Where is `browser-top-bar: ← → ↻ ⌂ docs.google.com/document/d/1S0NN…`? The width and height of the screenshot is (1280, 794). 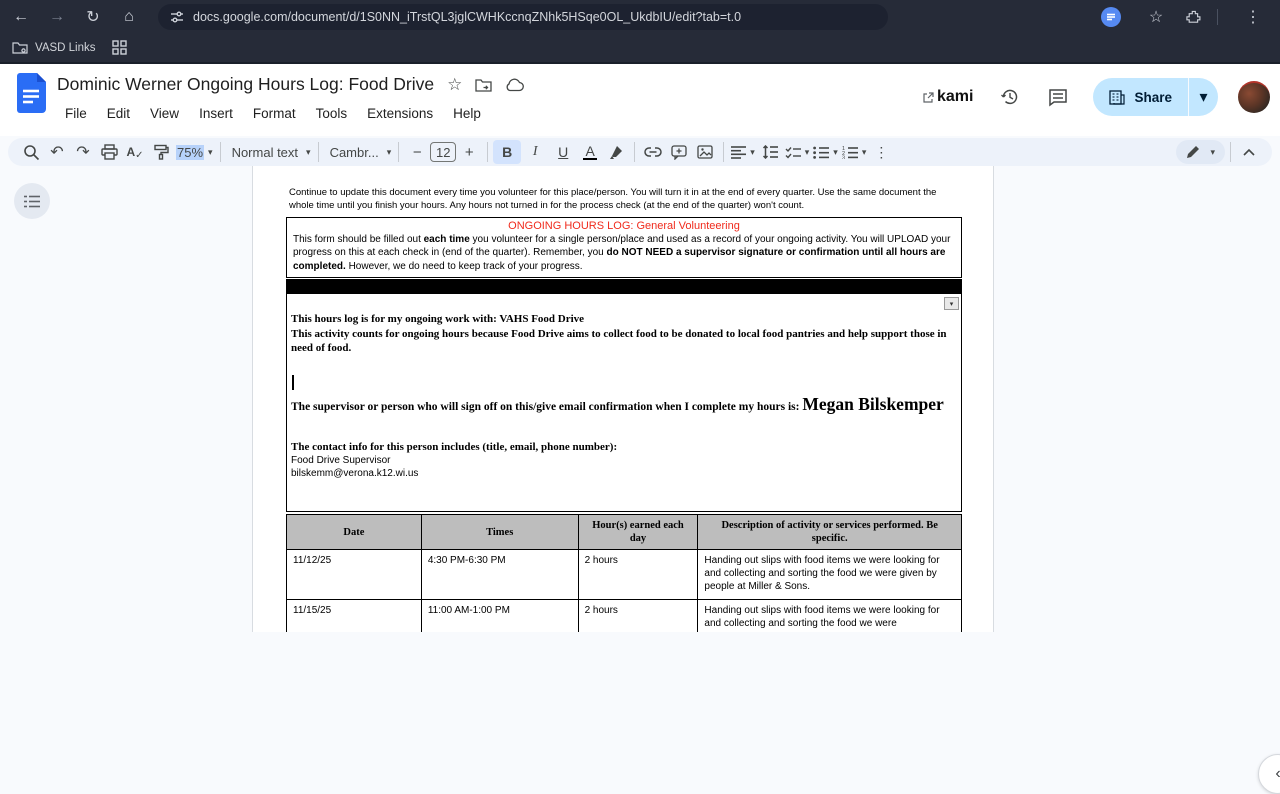
browser-top-bar: ← → ↻ ⌂ docs.google.com/document/d/1S0NN… is located at coordinates (640, 16).